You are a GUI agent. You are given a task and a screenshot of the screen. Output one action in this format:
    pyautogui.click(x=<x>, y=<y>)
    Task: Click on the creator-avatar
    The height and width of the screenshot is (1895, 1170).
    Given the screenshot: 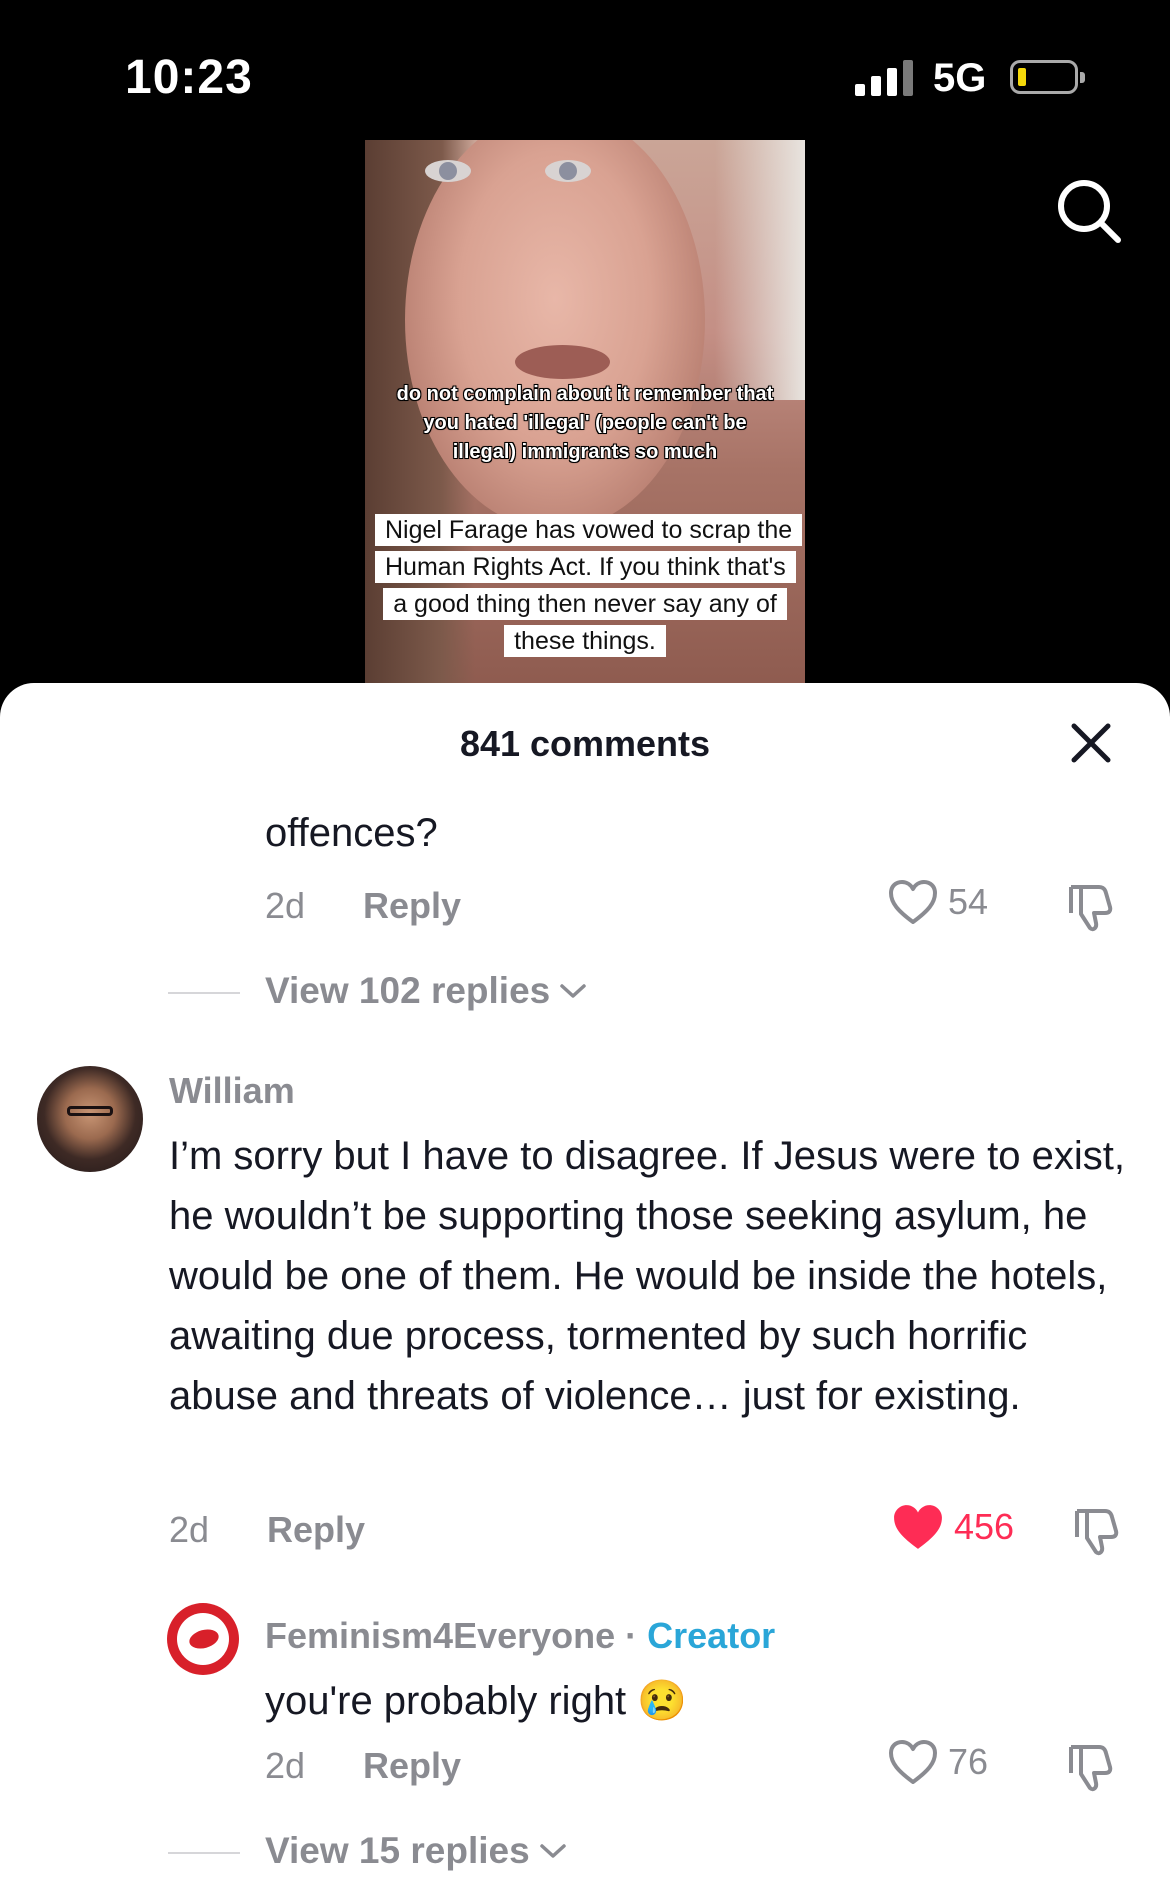 What is the action you would take?
    pyautogui.click(x=203, y=1639)
    